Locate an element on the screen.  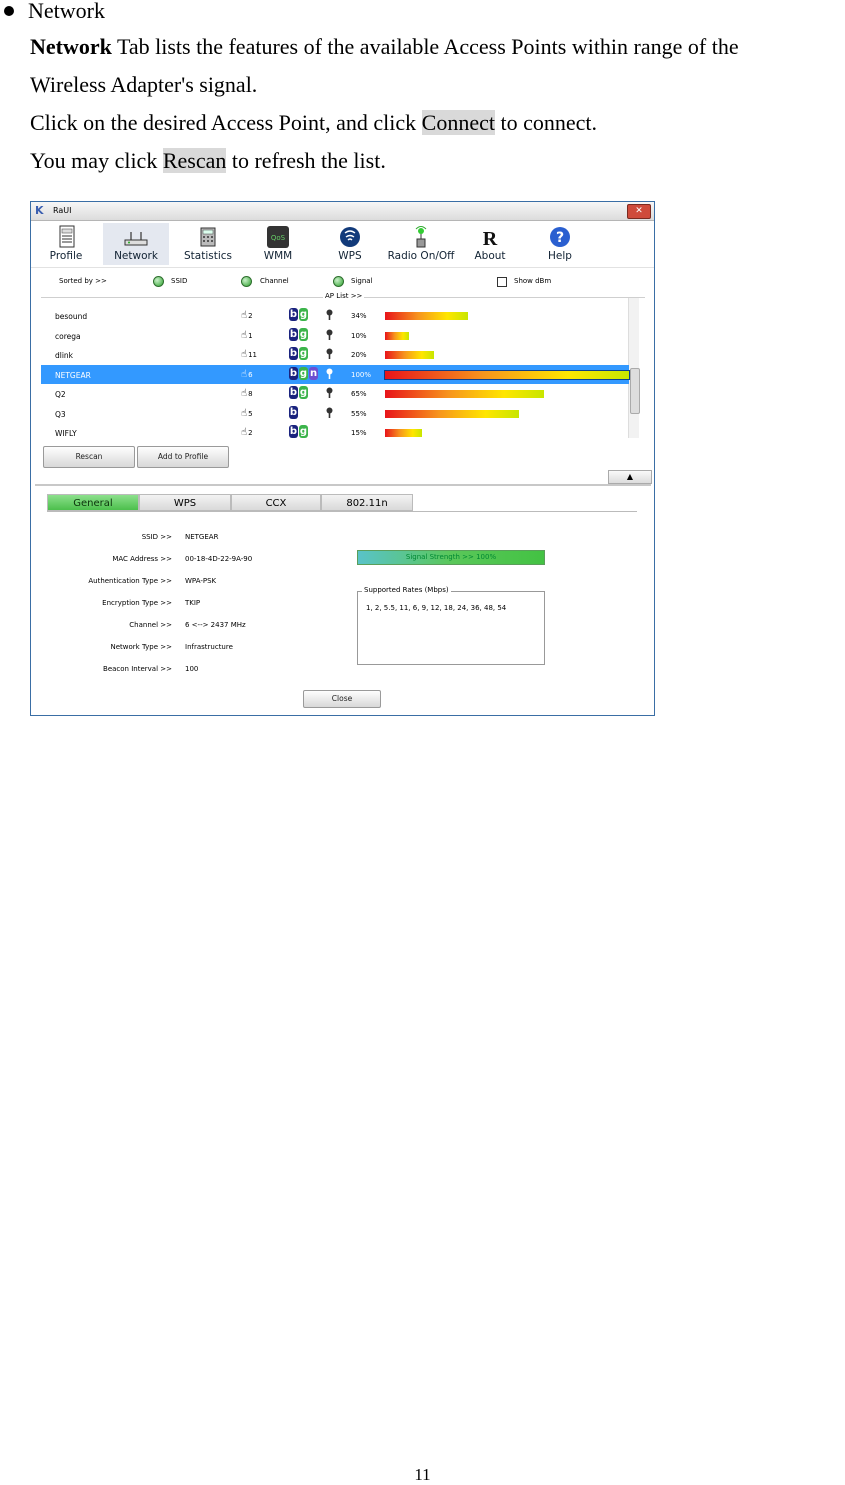
encryption-value: TKIP is located at coordinates (193, 603).